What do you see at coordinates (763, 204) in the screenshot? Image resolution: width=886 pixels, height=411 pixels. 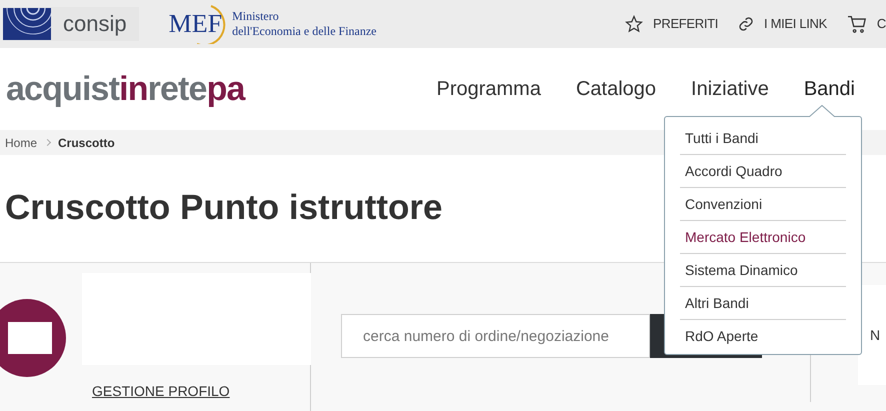 I see `menu-item: Convenzioni` at bounding box center [763, 204].